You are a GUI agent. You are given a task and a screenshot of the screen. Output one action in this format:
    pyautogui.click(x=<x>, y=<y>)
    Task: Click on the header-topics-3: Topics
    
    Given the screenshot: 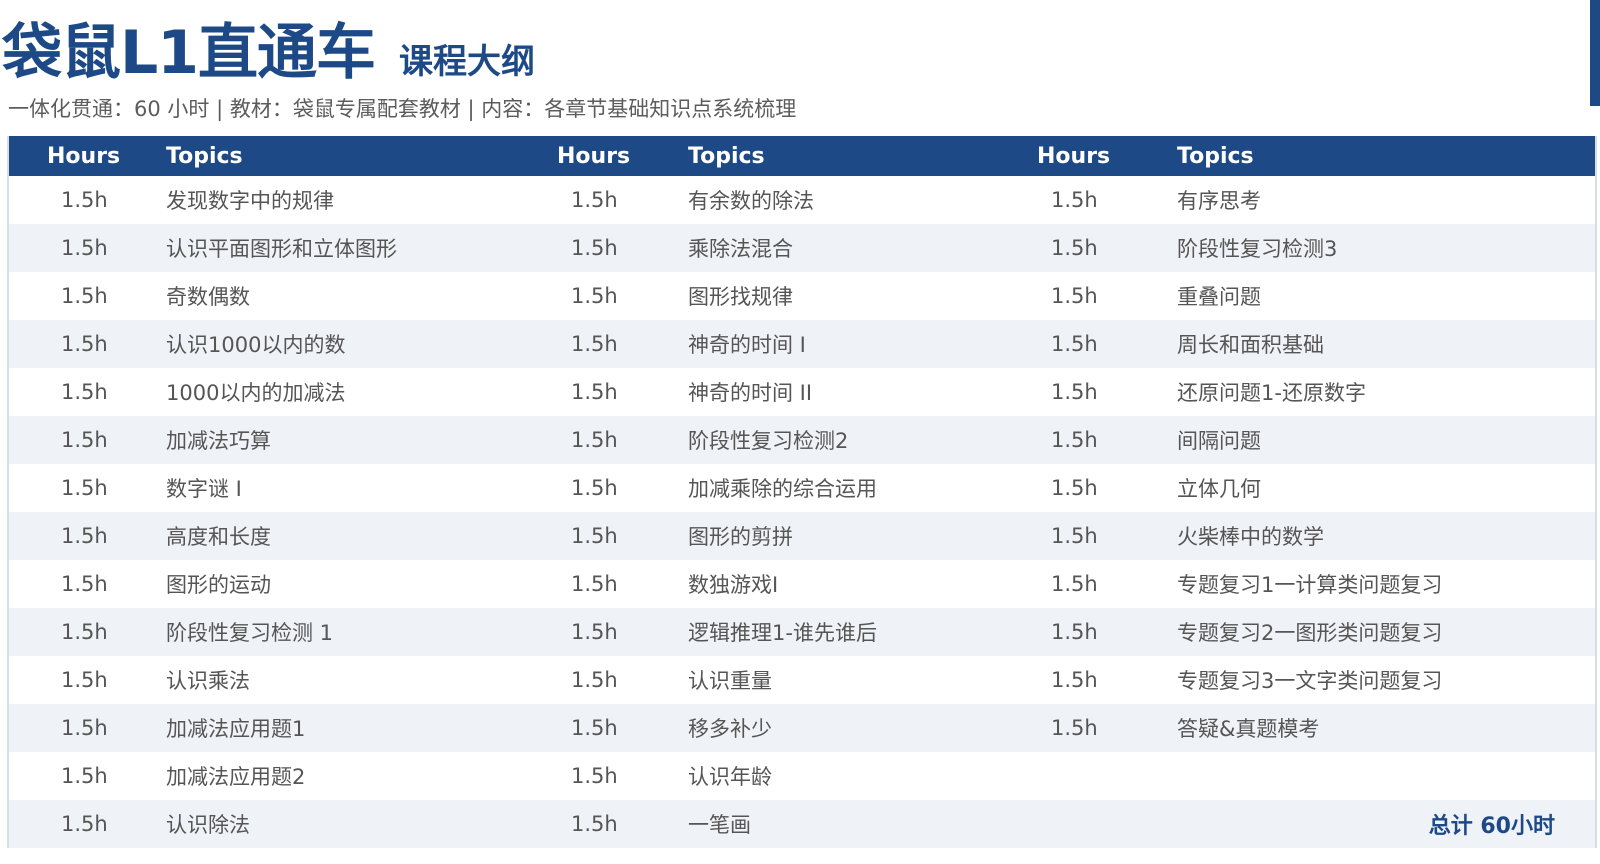 What is the action you would take?
    pyautogui.click(x=1215, y=156)
    